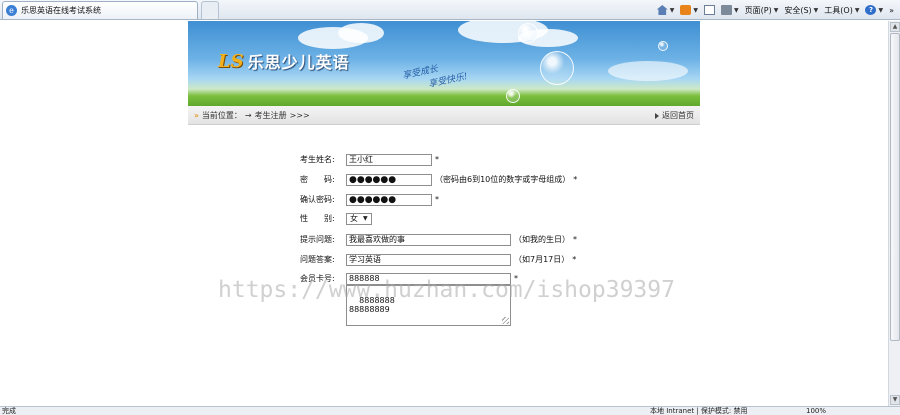  Describe the element at coordinates (317, 179) in the screenshot. I see `password-label: 密 码:` at that location.